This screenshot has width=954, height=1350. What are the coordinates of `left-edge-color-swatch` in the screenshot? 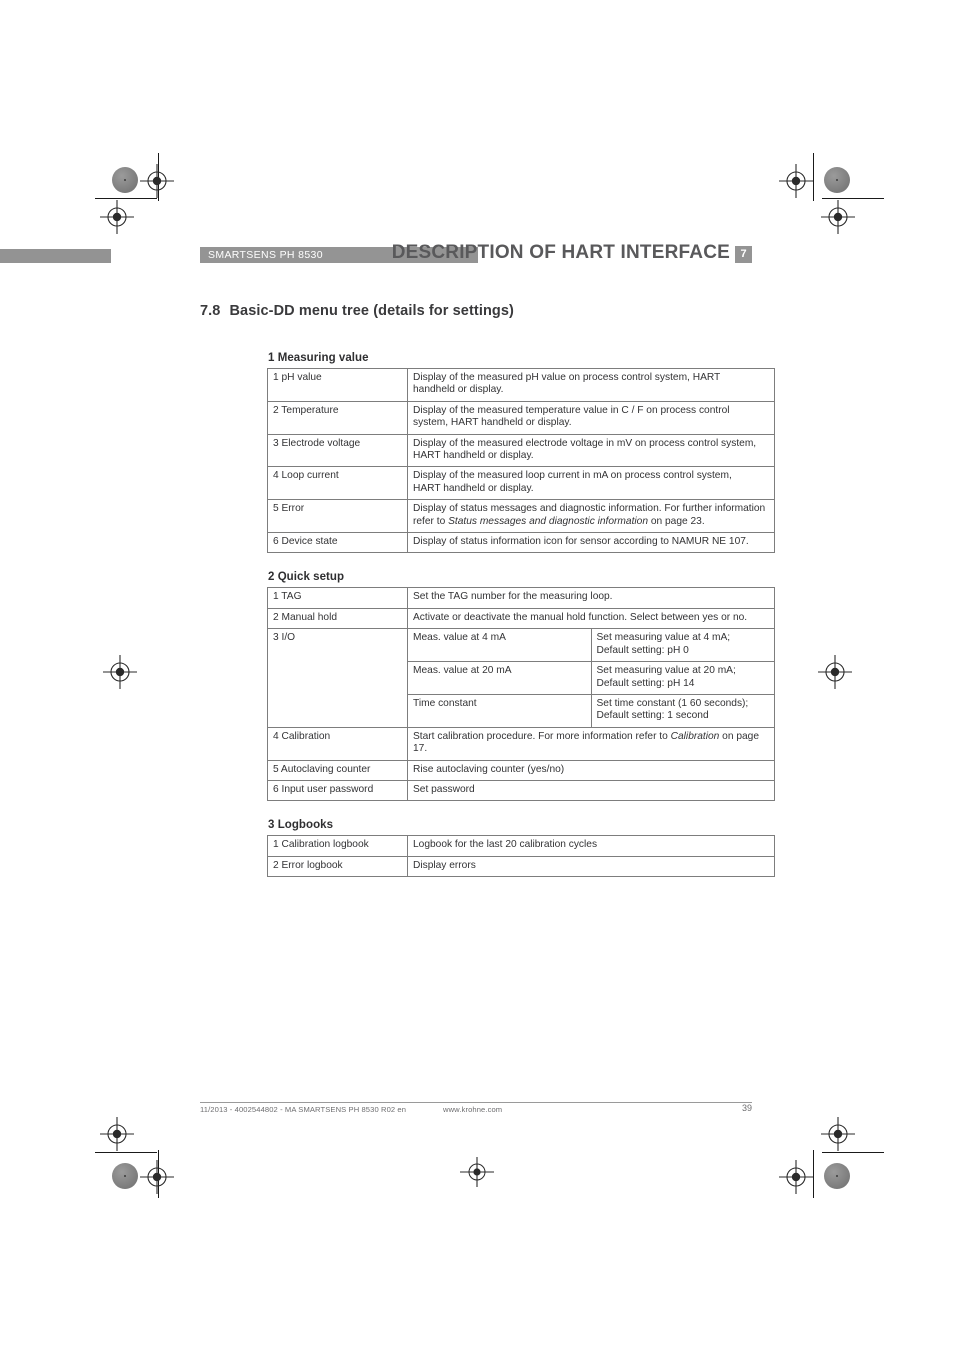 It's located at (55, 256).